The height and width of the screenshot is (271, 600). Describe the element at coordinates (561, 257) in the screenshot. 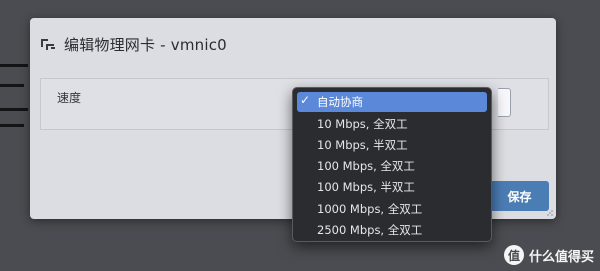

I see `watermark-text: 什么值得买` at that location.